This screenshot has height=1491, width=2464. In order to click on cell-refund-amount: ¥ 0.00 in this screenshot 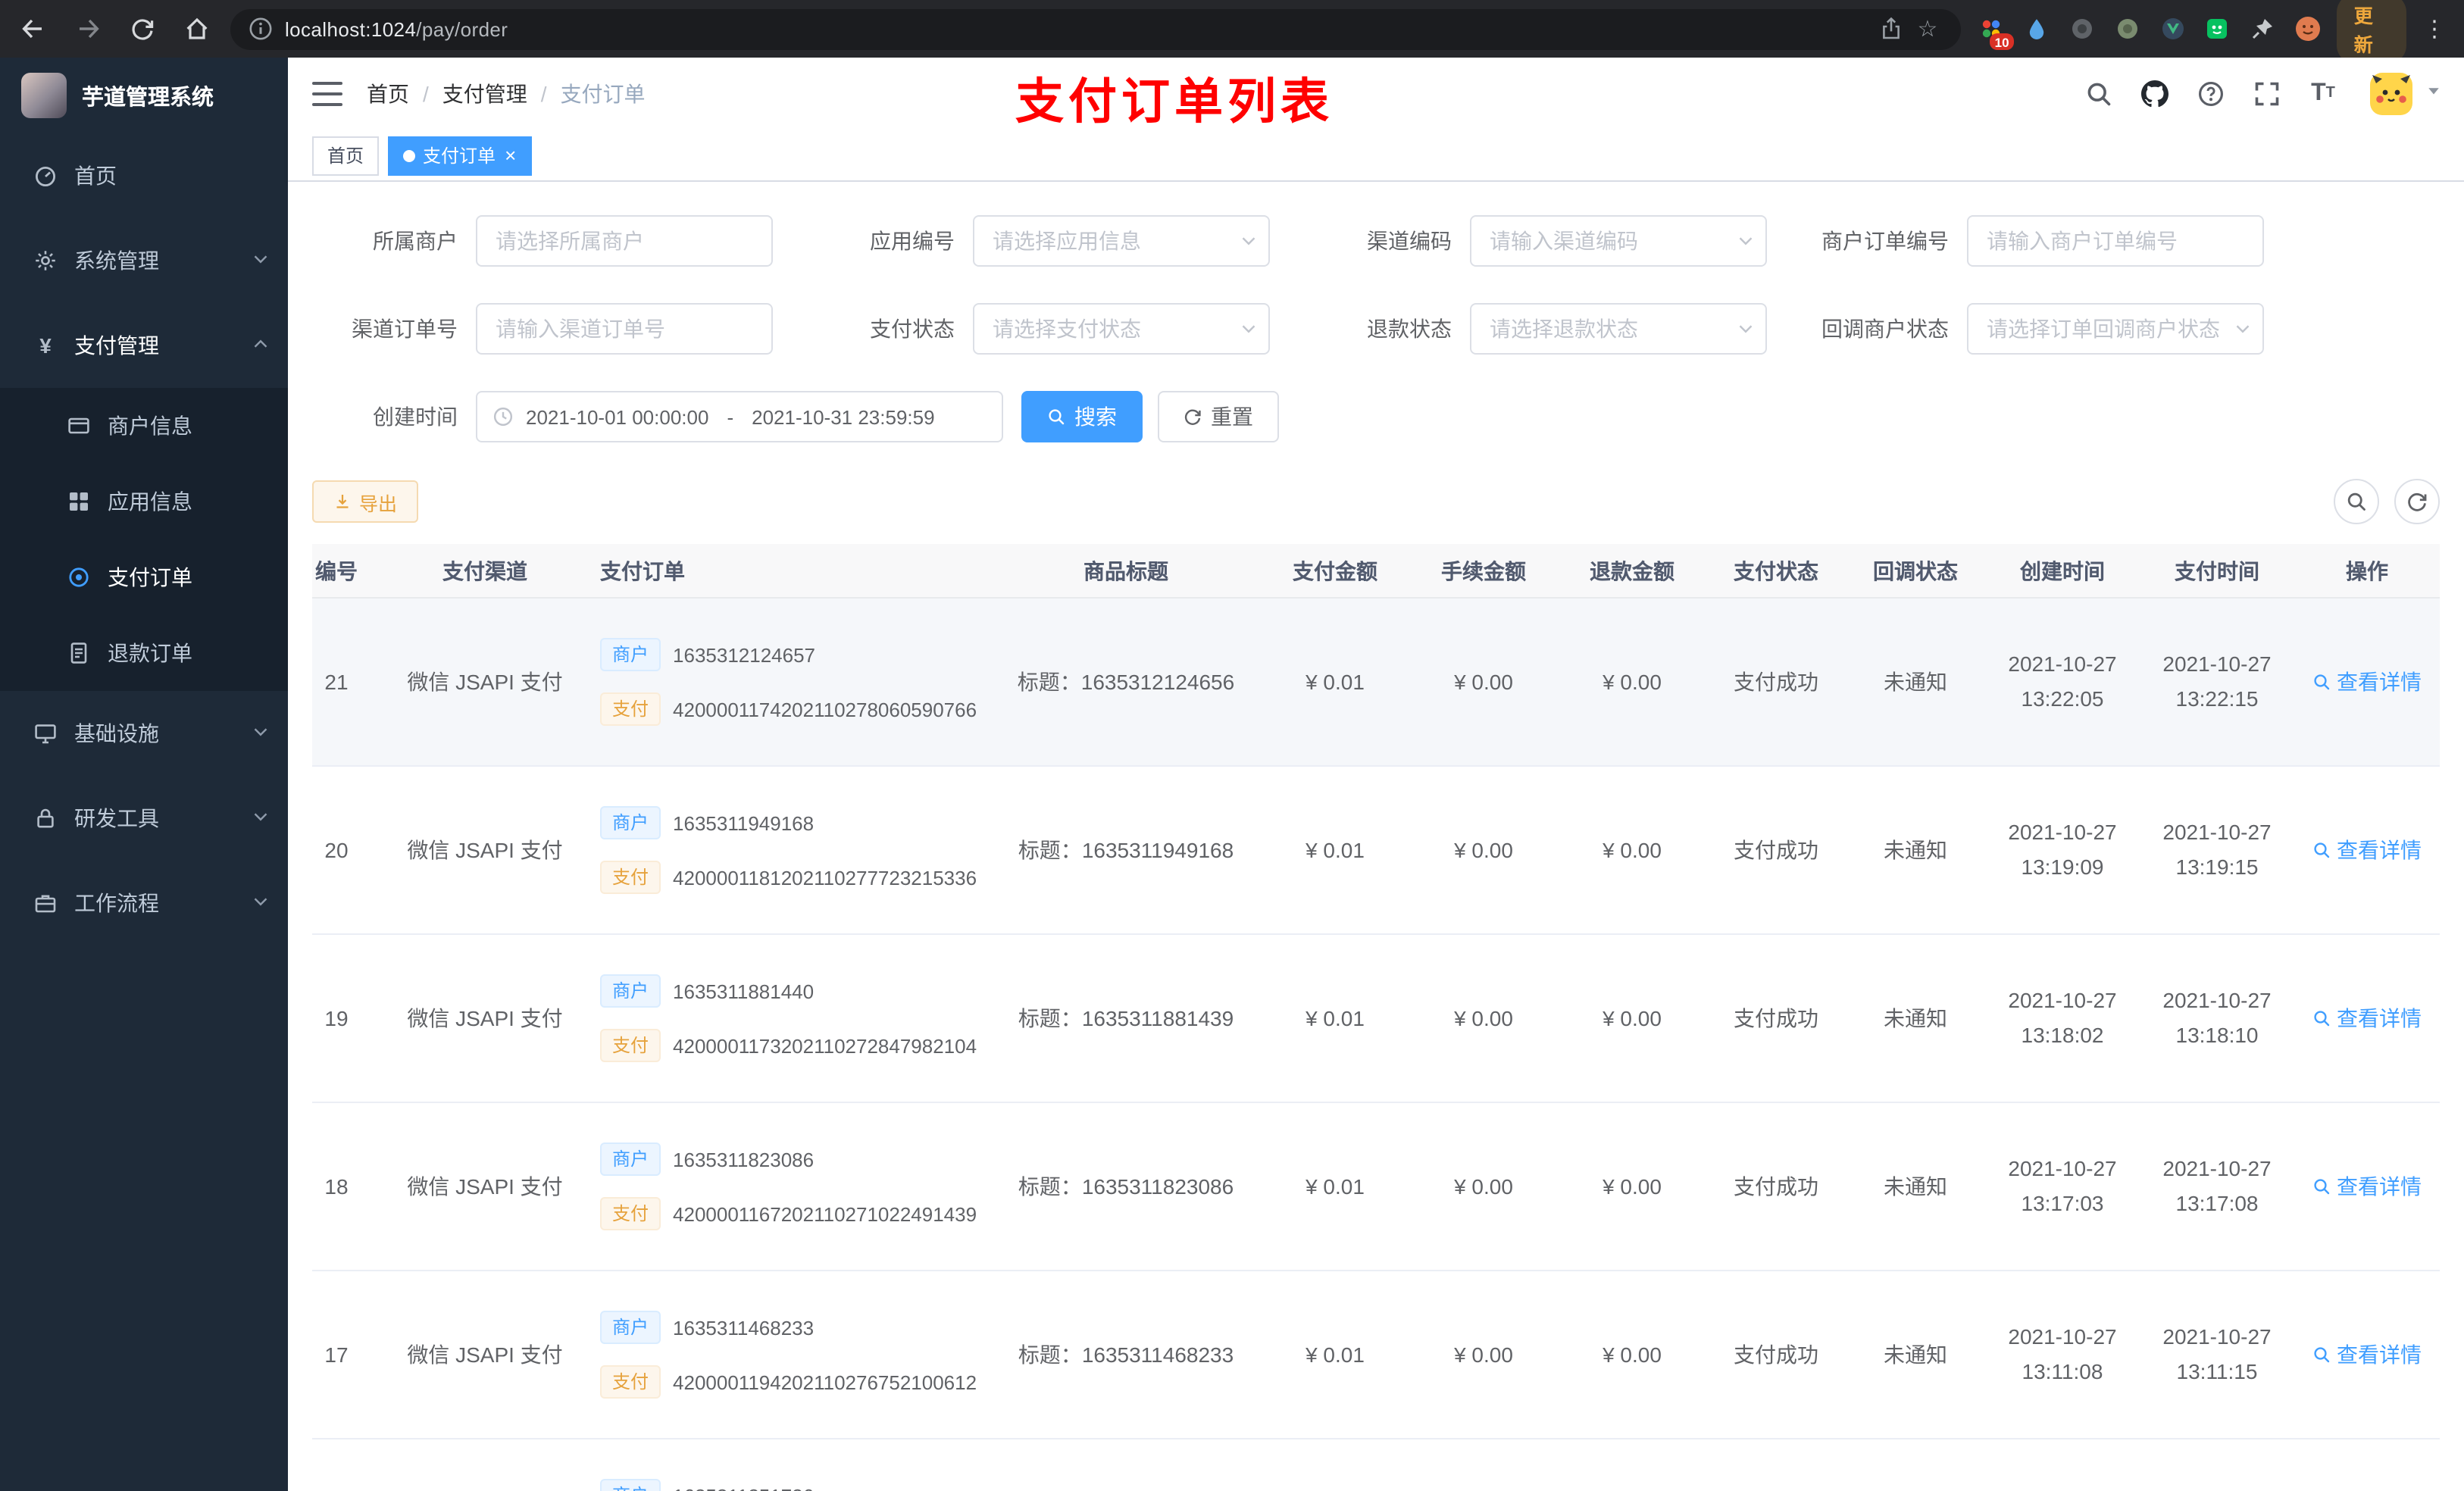, I will do `click(1632, 850)`.